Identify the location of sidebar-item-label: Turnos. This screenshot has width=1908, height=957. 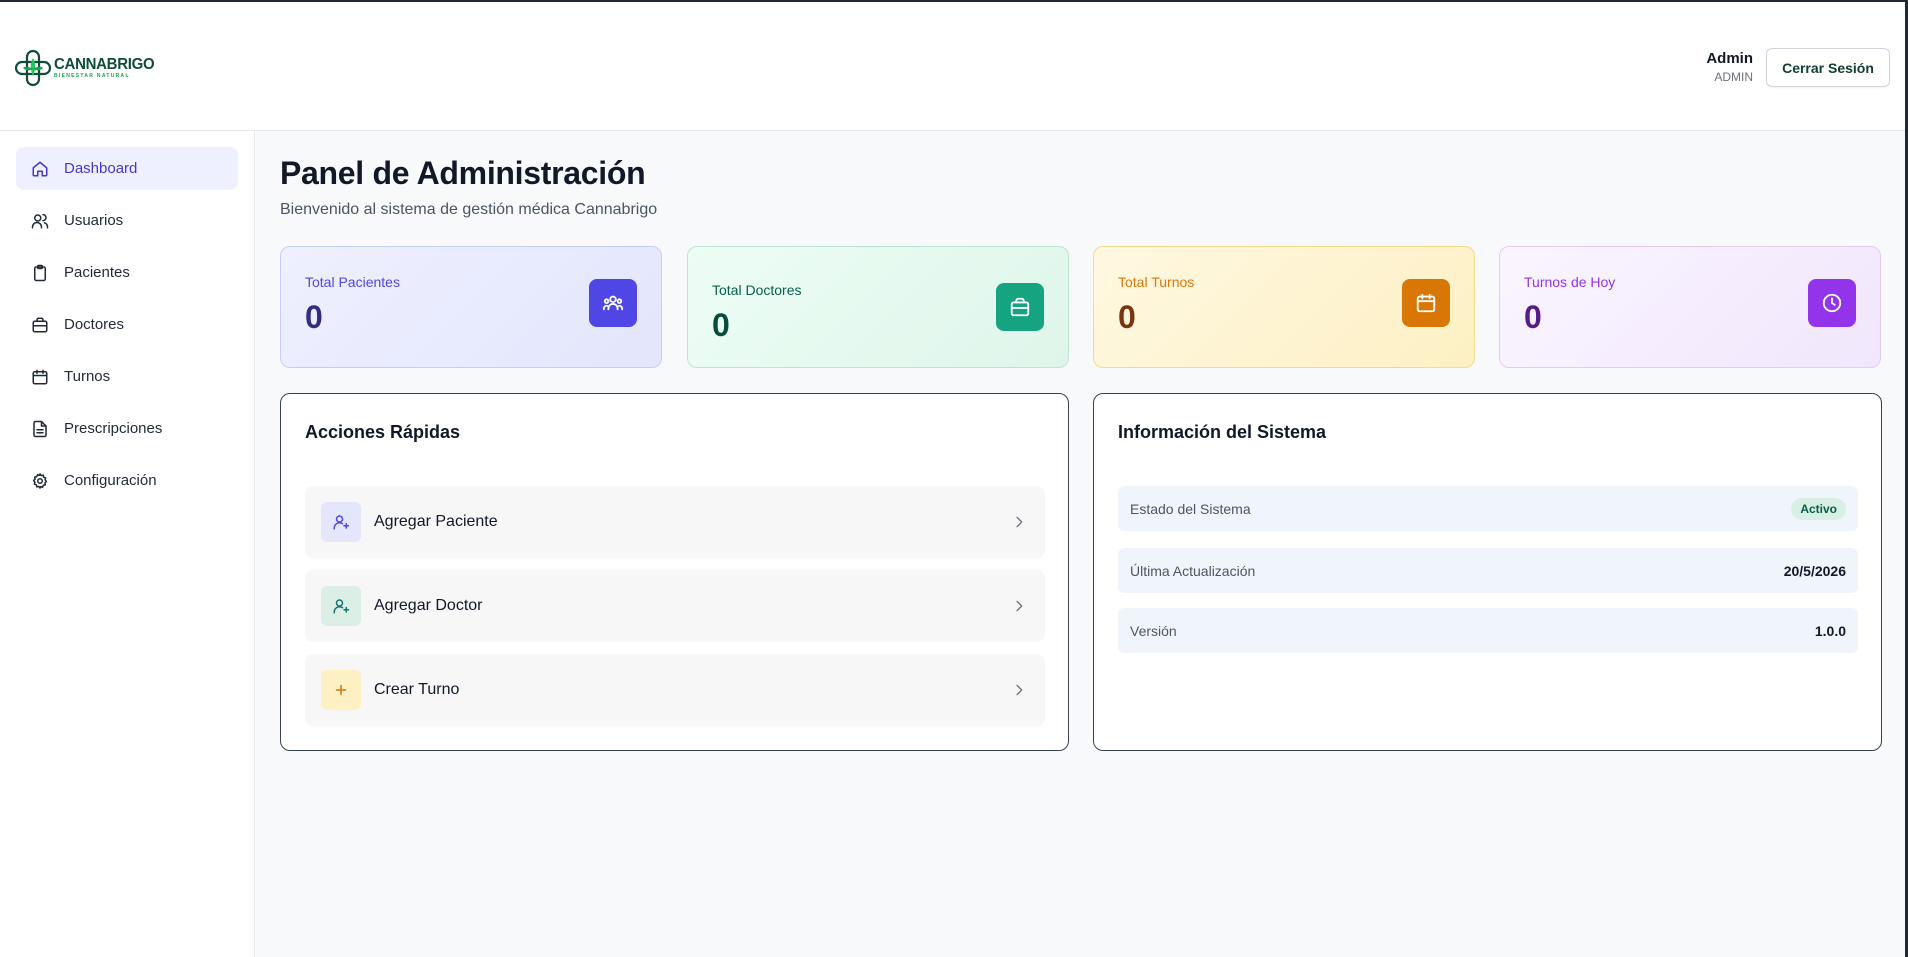
(87, 376).